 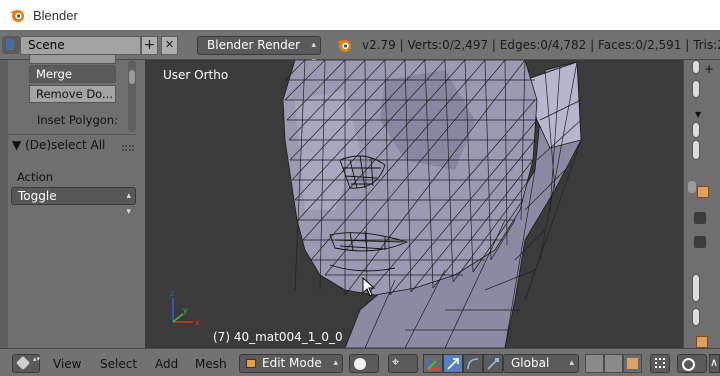 I want to click on transform-orientation-dropdown: Global ▴▾, so click(x=541, y=365).